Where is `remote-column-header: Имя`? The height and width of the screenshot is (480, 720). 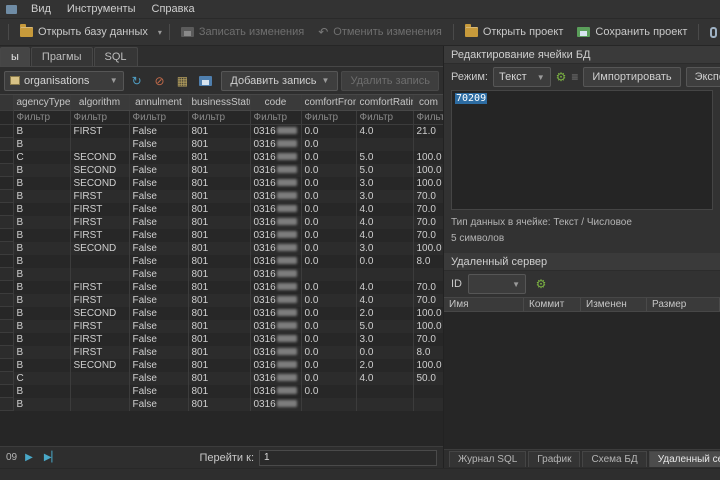 remote-column-header: Имя is located at coordinates (484, 304).